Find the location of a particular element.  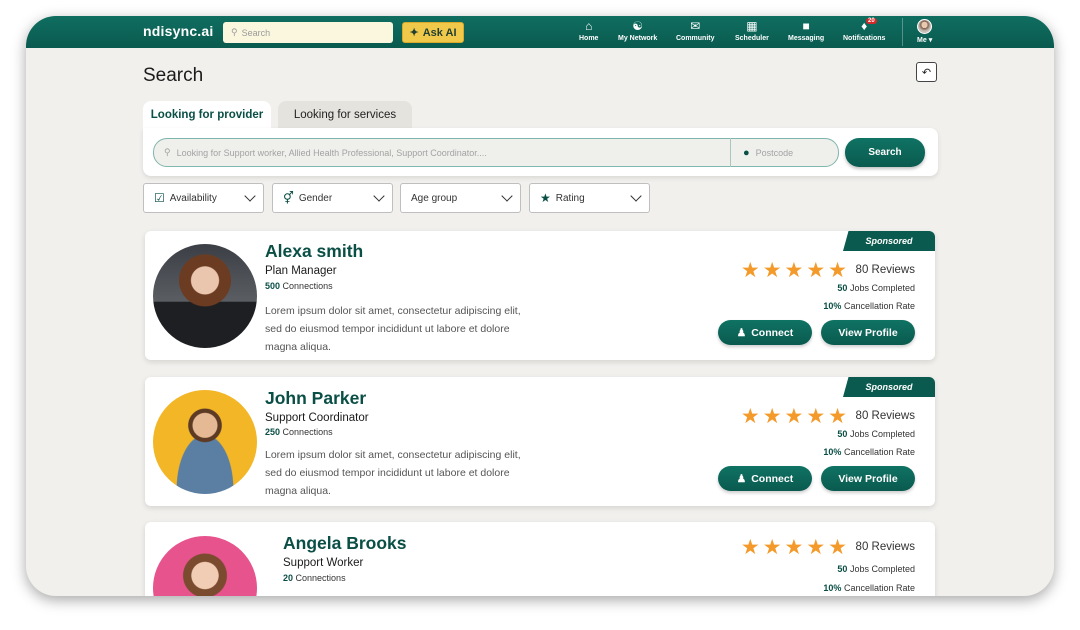

gender-icon: ⚥ is located at coordinates (288, 198).